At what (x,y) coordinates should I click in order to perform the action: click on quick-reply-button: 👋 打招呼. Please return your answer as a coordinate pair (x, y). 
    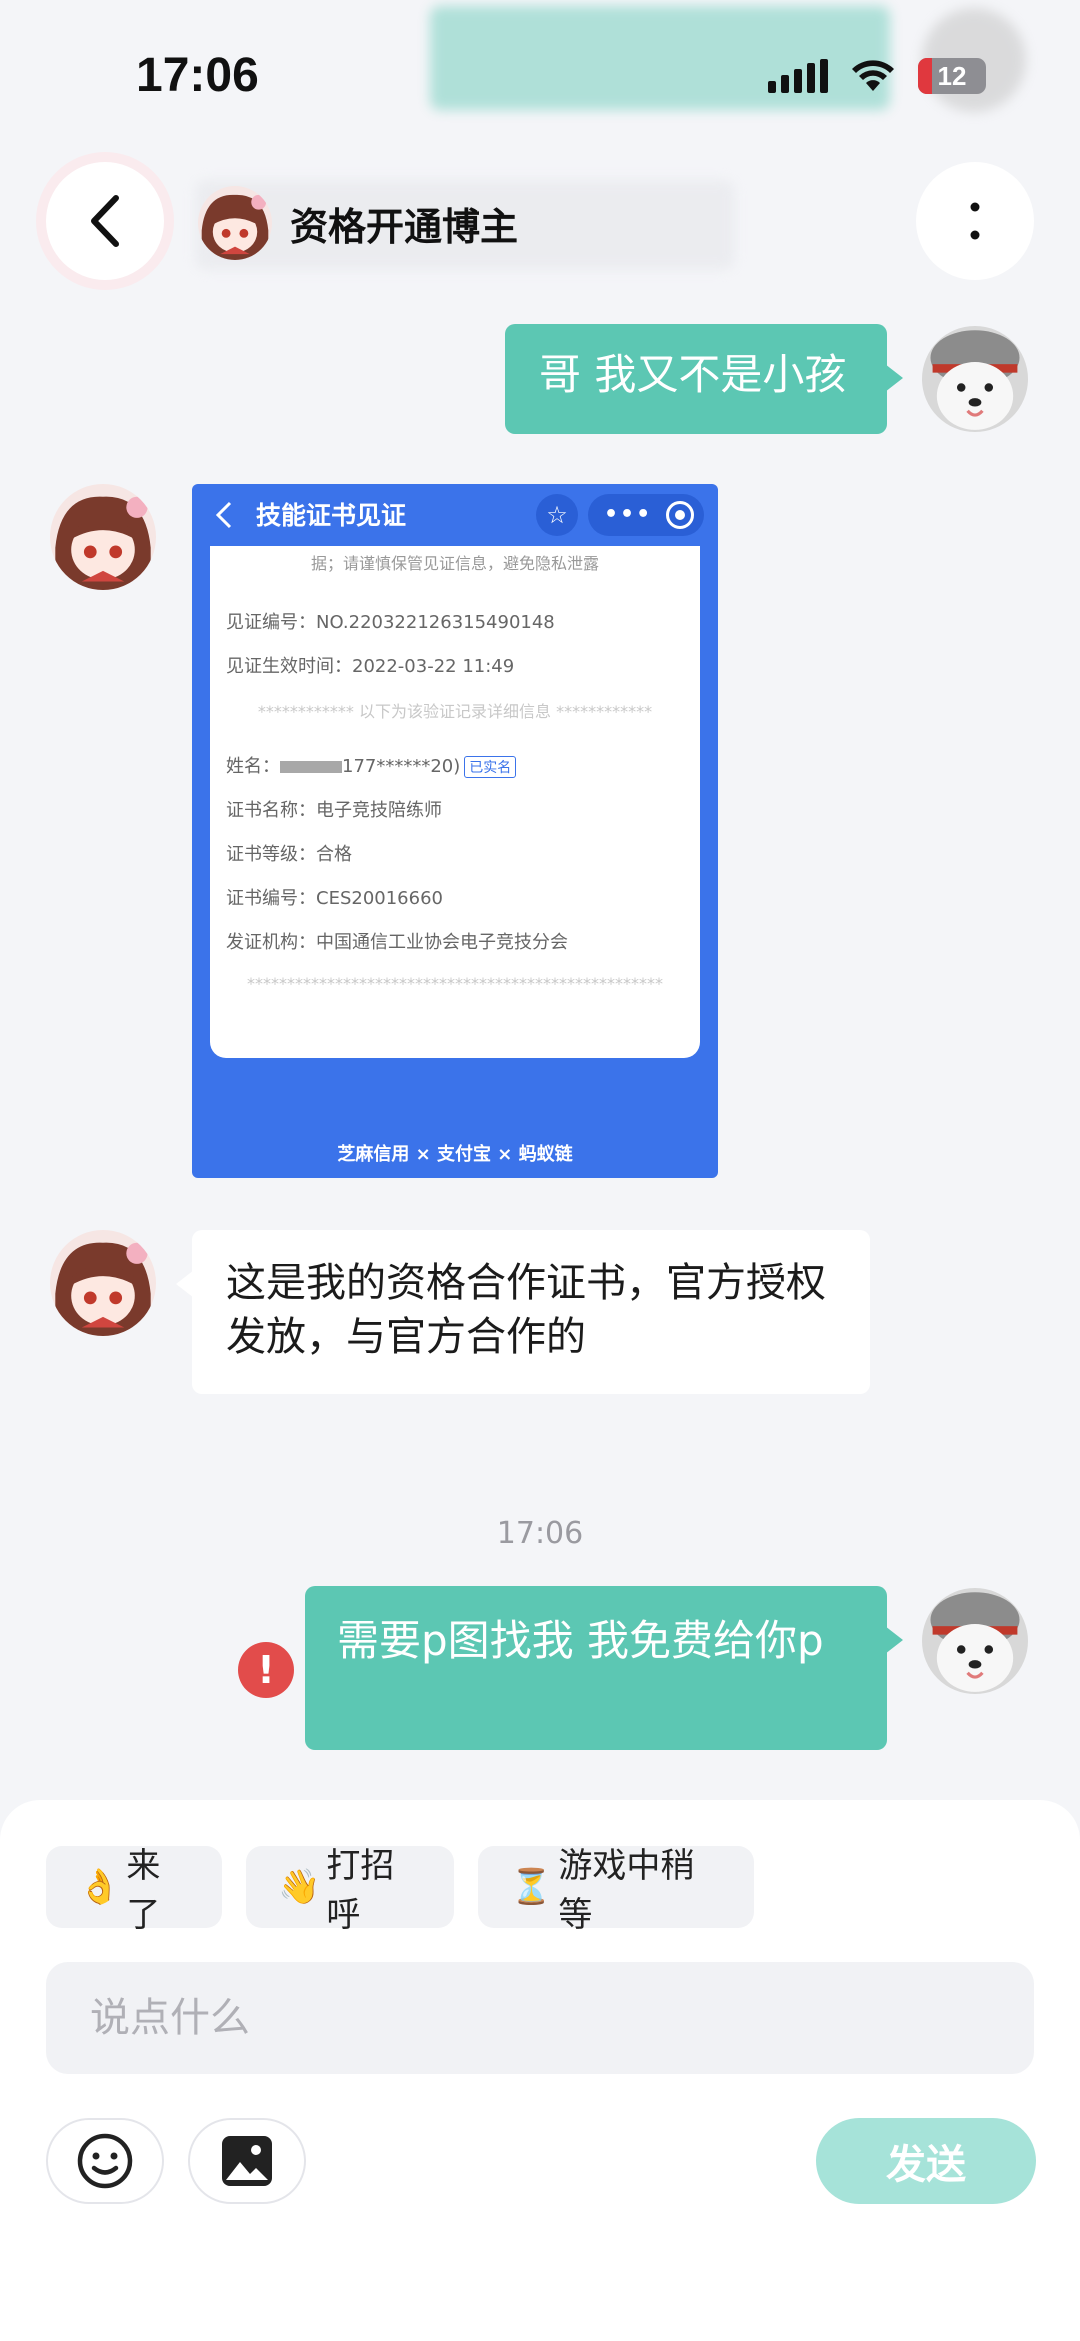
    Looking at the image, I should click on (350, 1890).